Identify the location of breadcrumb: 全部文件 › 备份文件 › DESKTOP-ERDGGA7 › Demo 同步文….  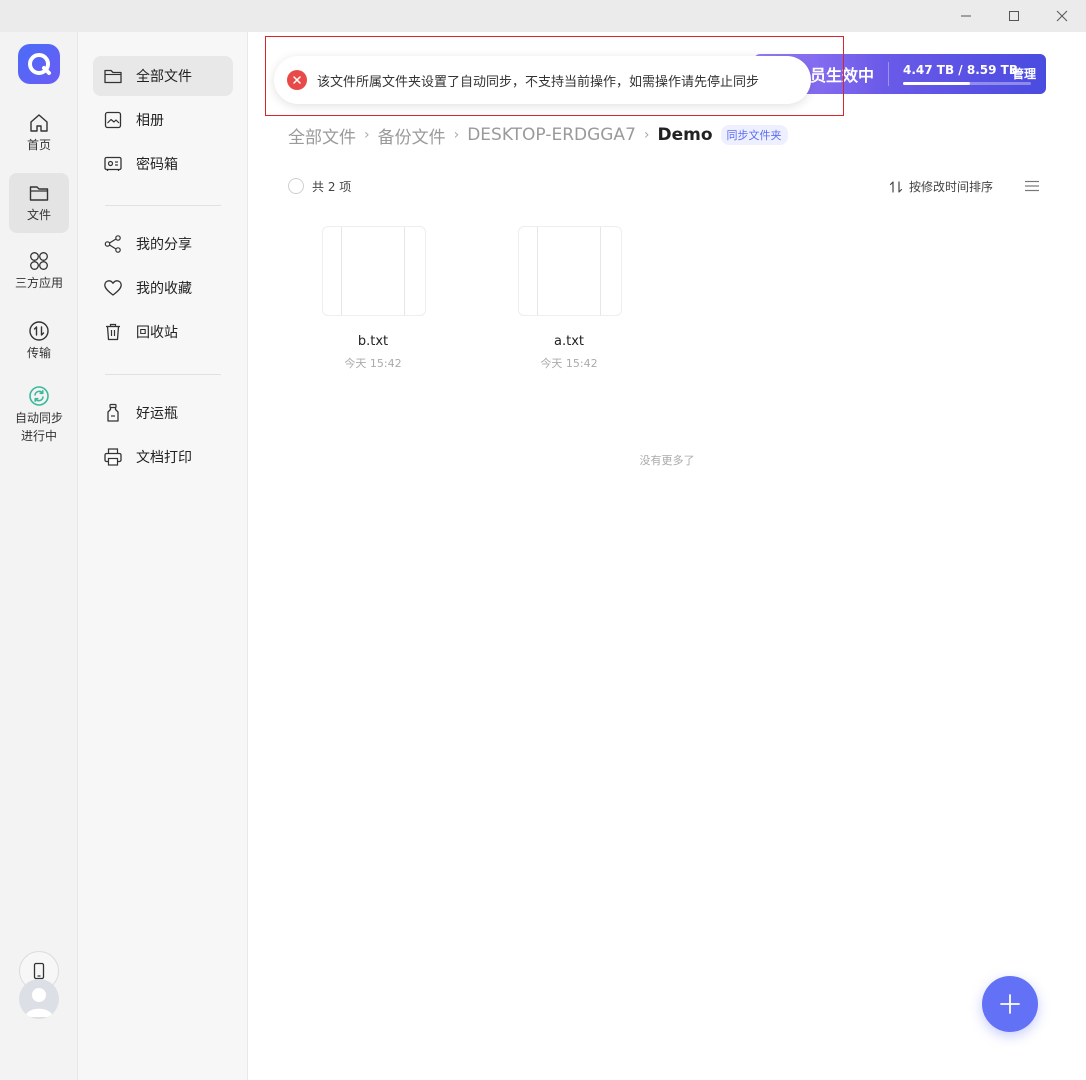
(538, 135).